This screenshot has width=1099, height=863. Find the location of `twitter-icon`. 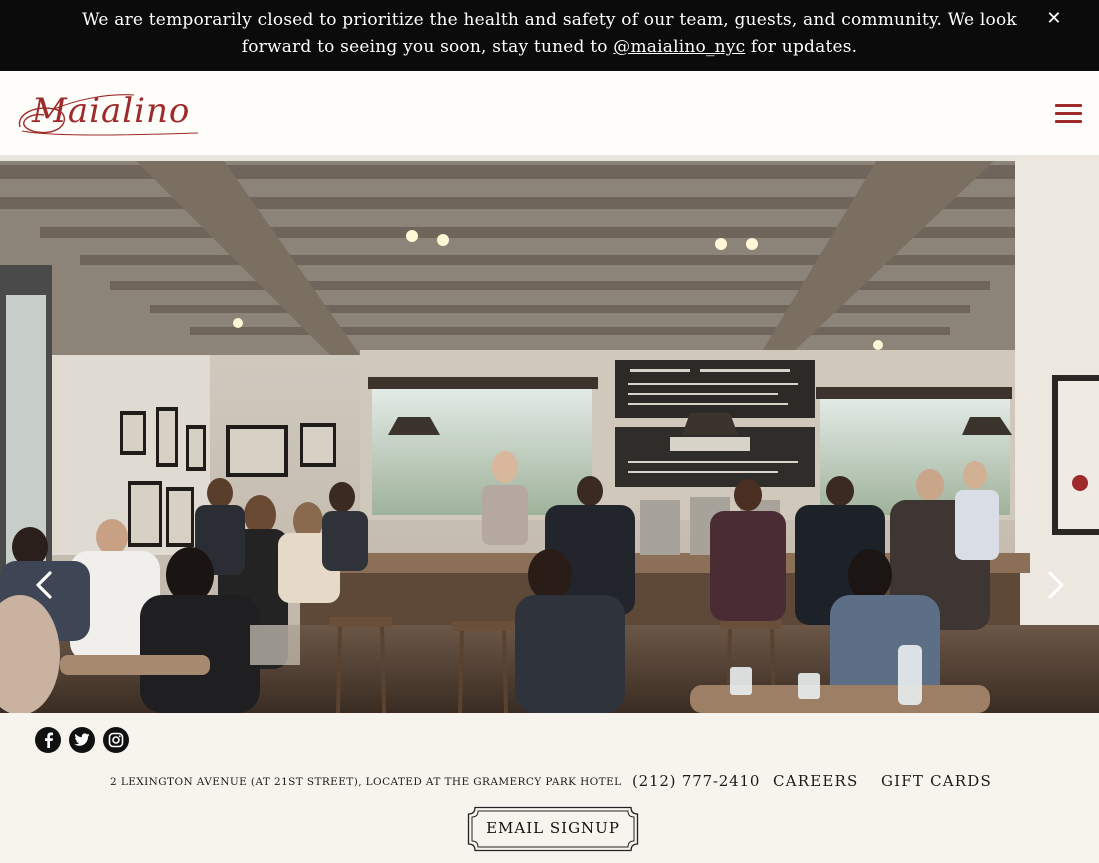

twitter-icon is located at coordinates (82, 740).